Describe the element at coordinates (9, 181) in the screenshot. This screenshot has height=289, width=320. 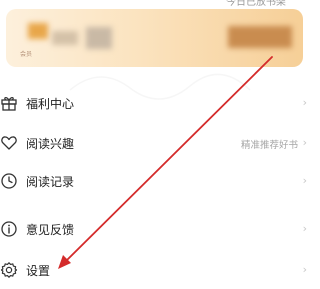
I see `clock-icon` at that location.